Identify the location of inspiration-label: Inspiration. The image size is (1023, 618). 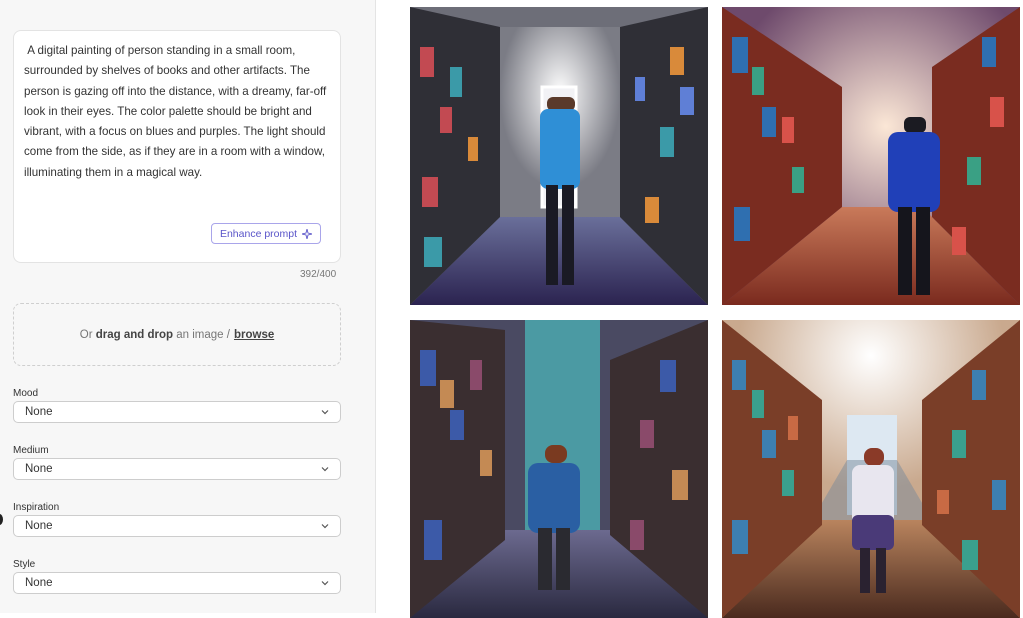
(36, 507).